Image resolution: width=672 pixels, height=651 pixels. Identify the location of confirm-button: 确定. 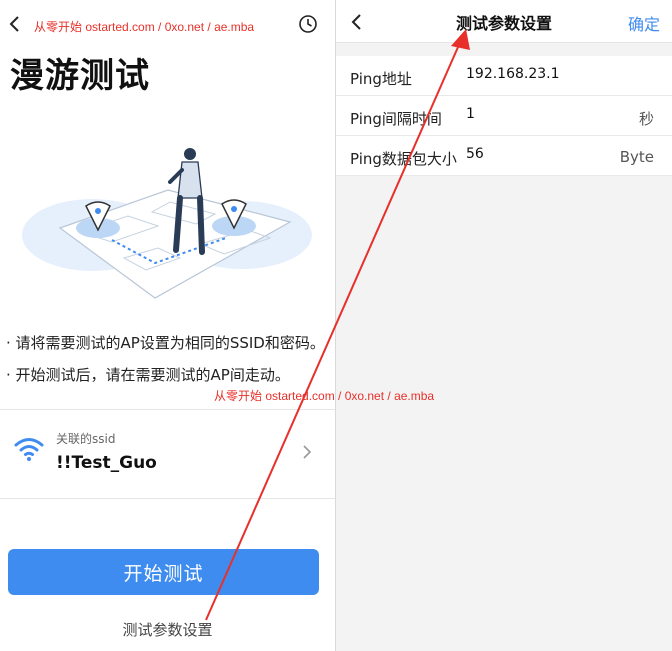
(644, 23).